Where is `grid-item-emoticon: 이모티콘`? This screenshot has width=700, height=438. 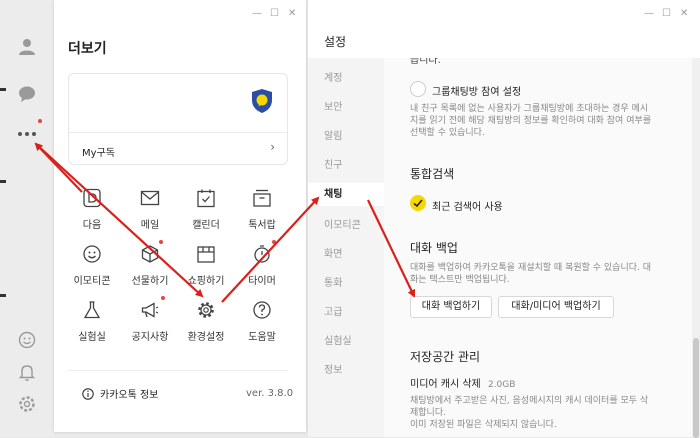 grid-item-emoticon: 이모티콘 is located at coordinates (92, 265).